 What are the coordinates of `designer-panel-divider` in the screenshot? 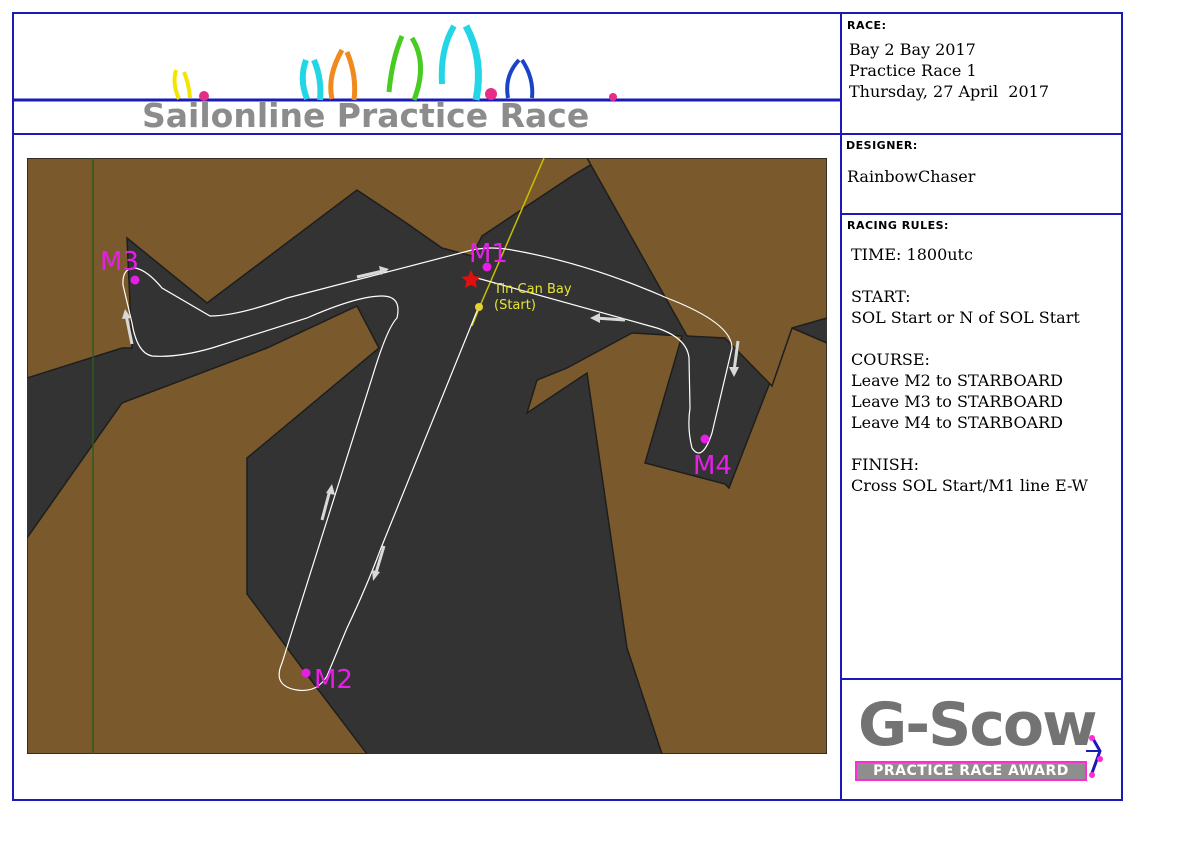 It's located at (981, 214).